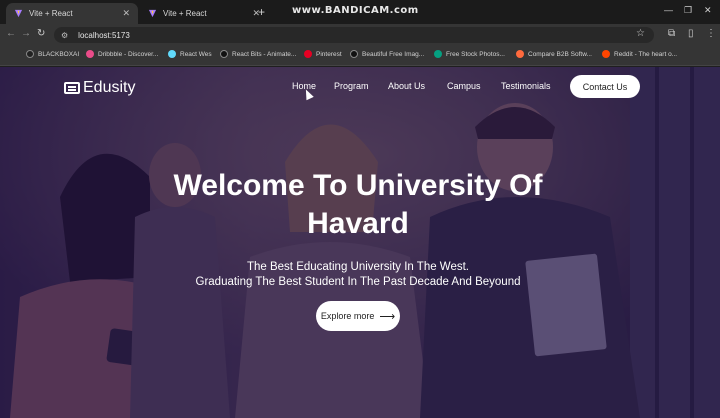  Describe the element at coordinates (329, 54) in the screenshot. I see `bookmark-label: Pinterest` at that location.